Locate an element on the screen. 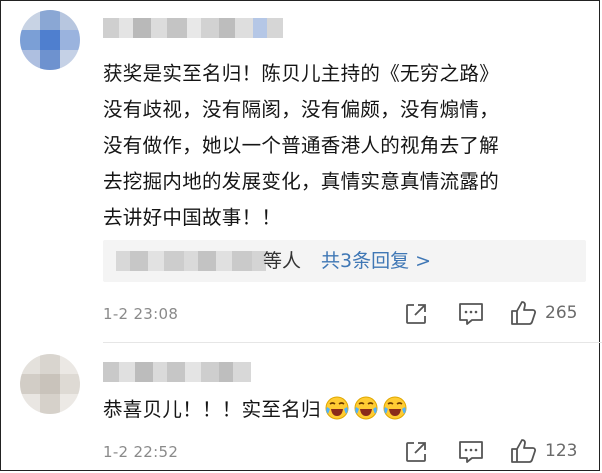 The height and width of the screenshot is (473, 602). comment-text-content: 恭喜贝儿！！！实至名归 is located at coordinates (212, 409).